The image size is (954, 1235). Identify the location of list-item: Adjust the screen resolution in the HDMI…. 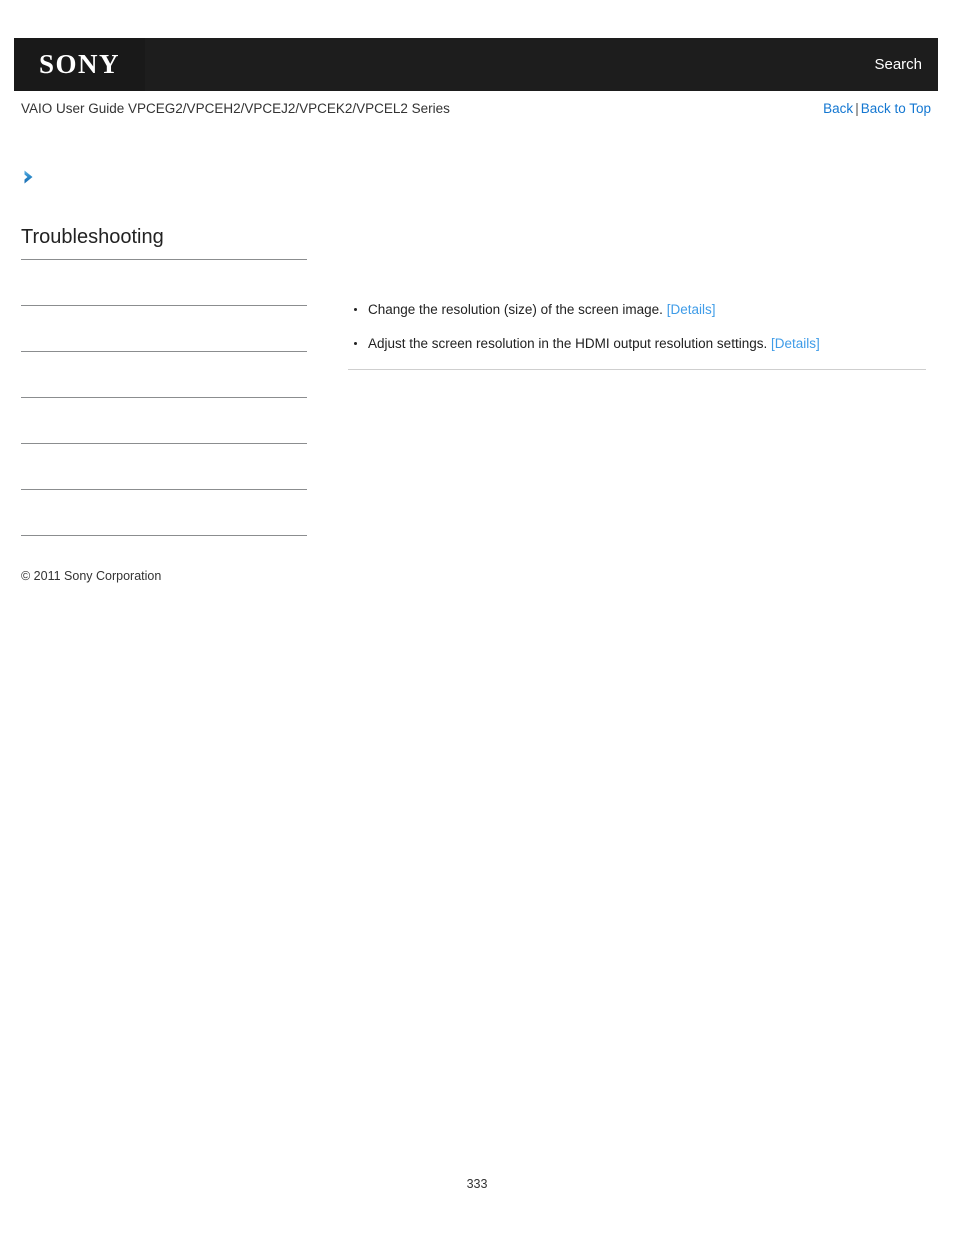
(637, 344).